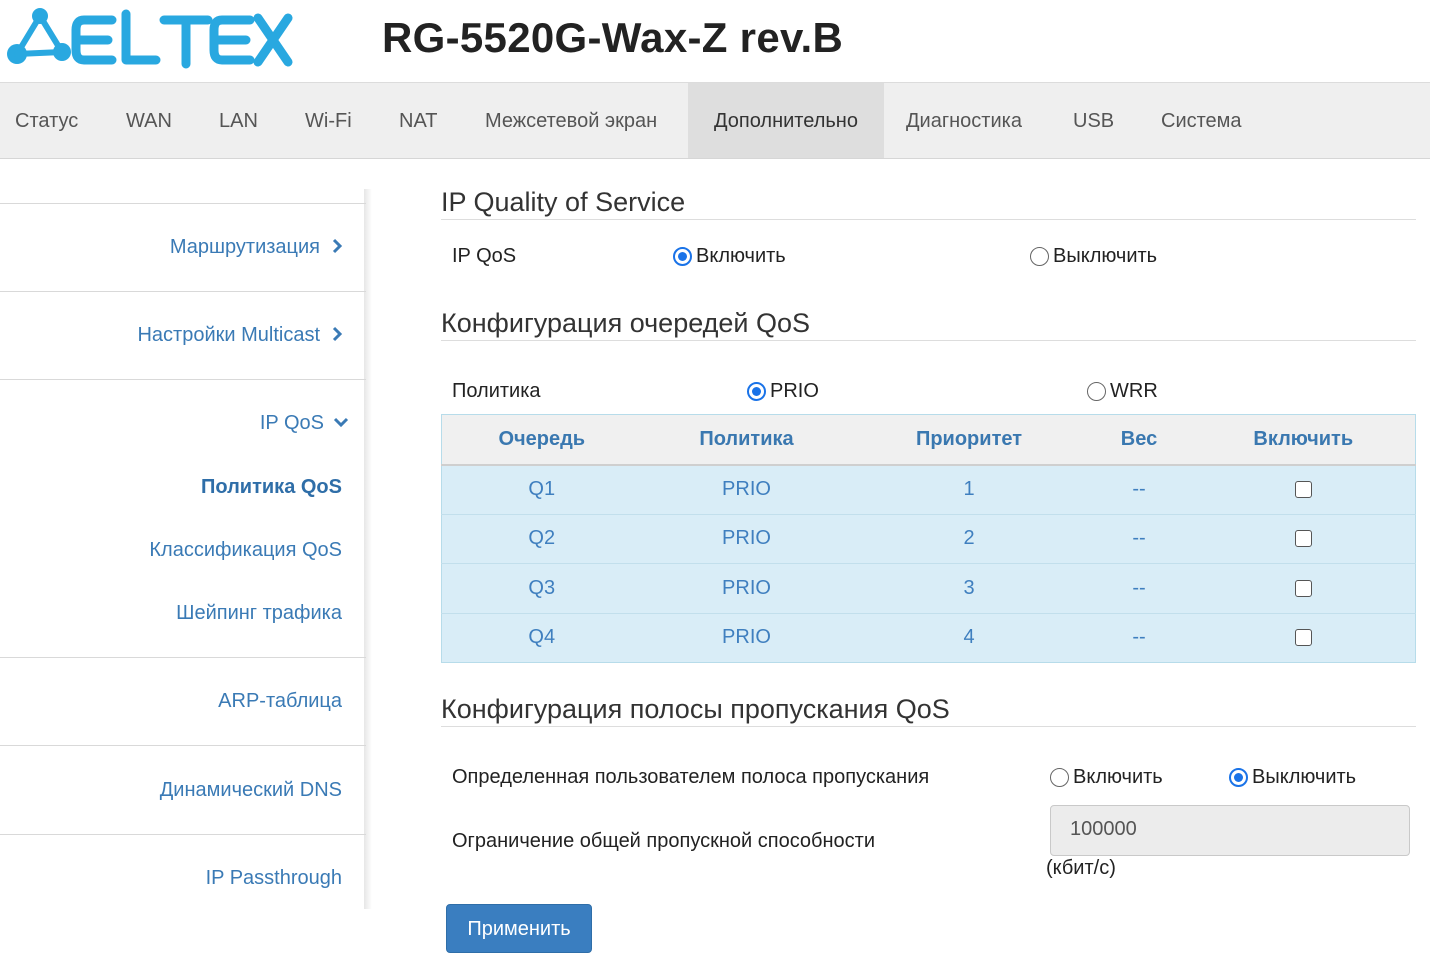  Describe the element at coordinates (244, 247) in the screenshot. I see `sidebar-item-label: Маршрутизация` at that location.